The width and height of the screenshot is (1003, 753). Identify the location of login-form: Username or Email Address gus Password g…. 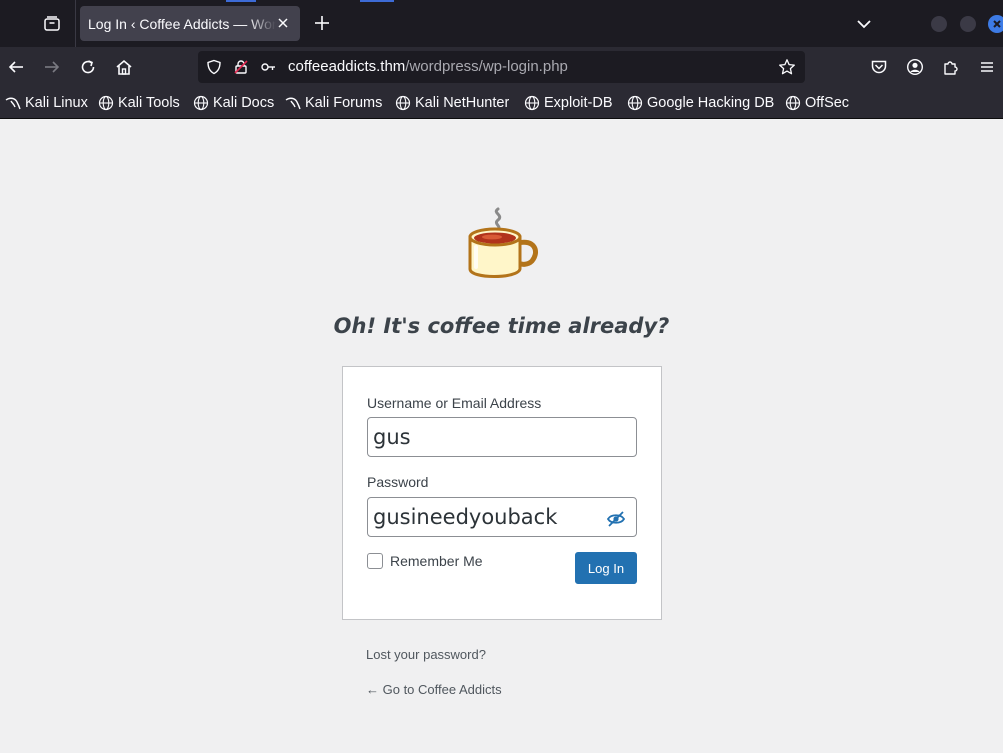
(502, 493).